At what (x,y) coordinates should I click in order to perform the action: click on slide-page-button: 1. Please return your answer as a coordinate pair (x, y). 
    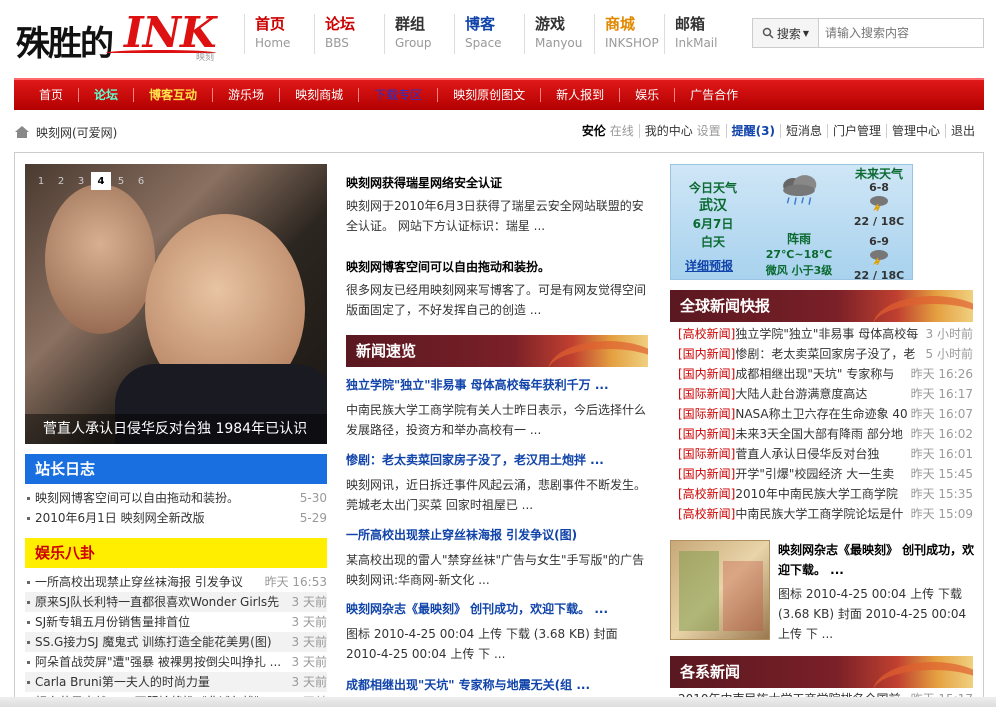
    Looking at the image, I should click on (41, 181).